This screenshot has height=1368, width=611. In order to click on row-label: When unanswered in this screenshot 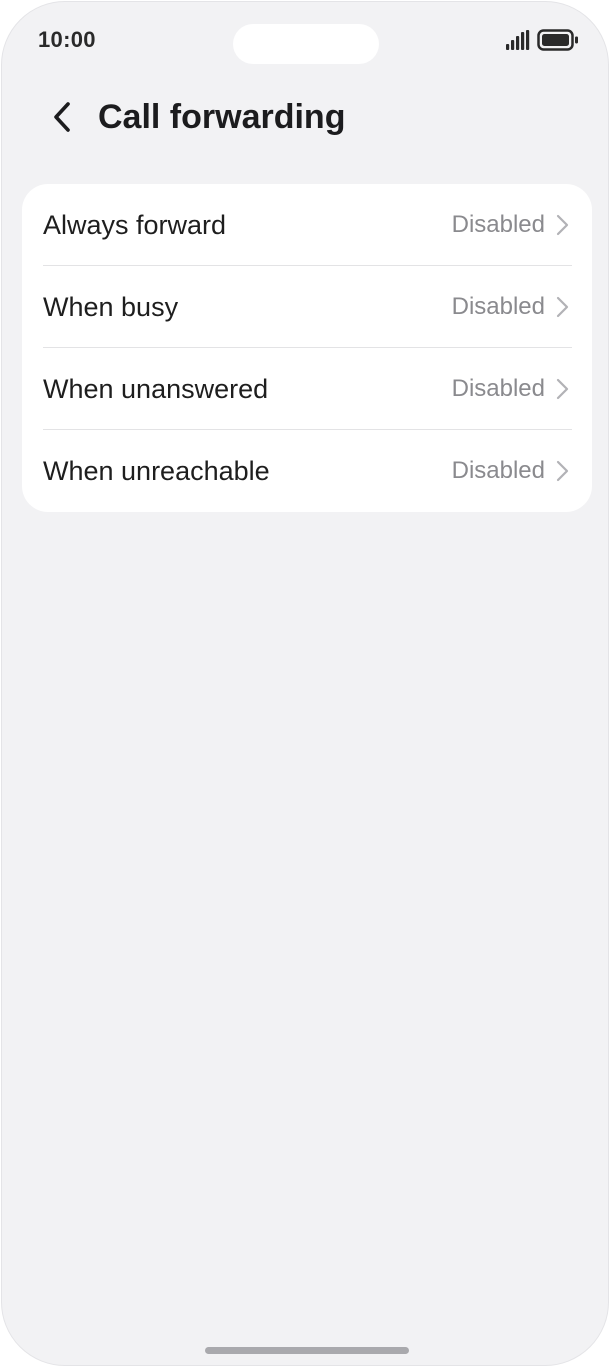, I will do `click(156, 389)`.